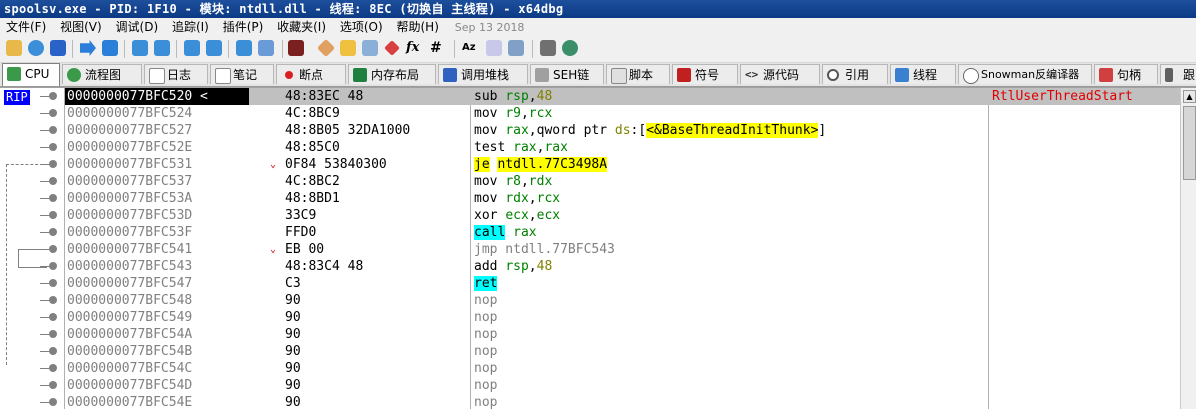 This screenshot has width=1196, height=409. What do you see at coordinates (971, 76) in the screenshot?
I see `snowman-icon` at bounding box center [971, 76].